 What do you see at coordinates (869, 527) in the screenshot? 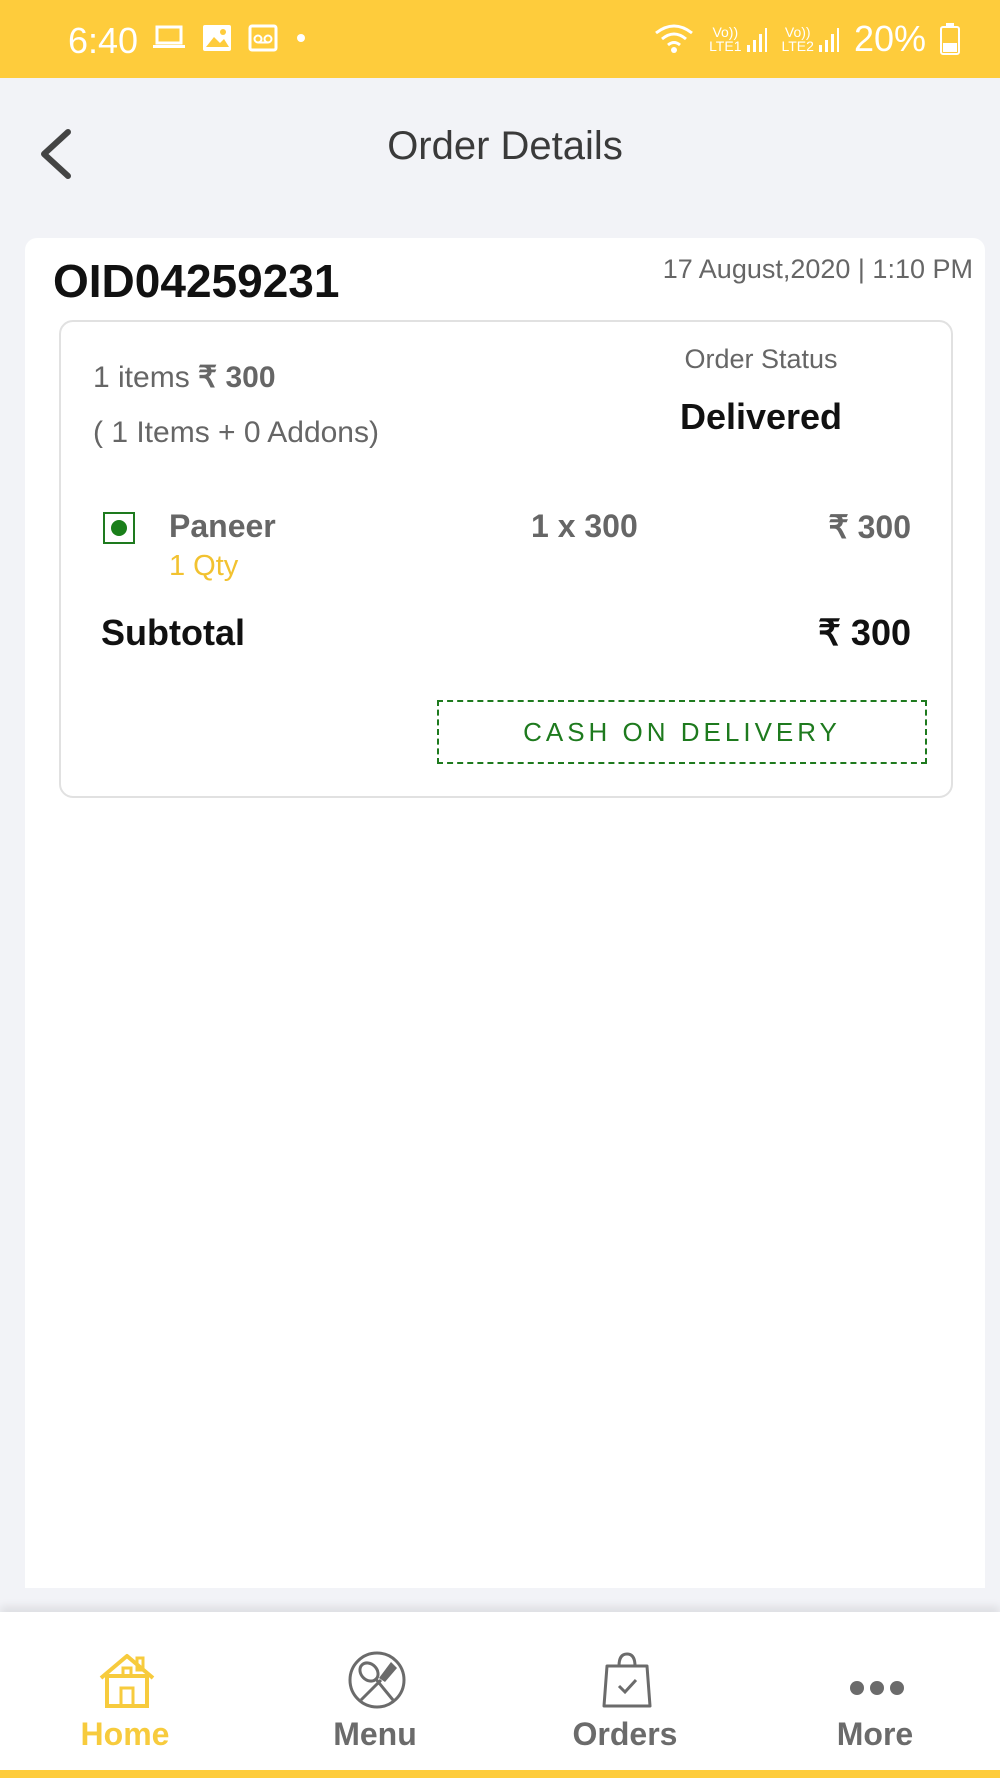
I see `item-price: ₹ 300` at bounding box center [869, 527].